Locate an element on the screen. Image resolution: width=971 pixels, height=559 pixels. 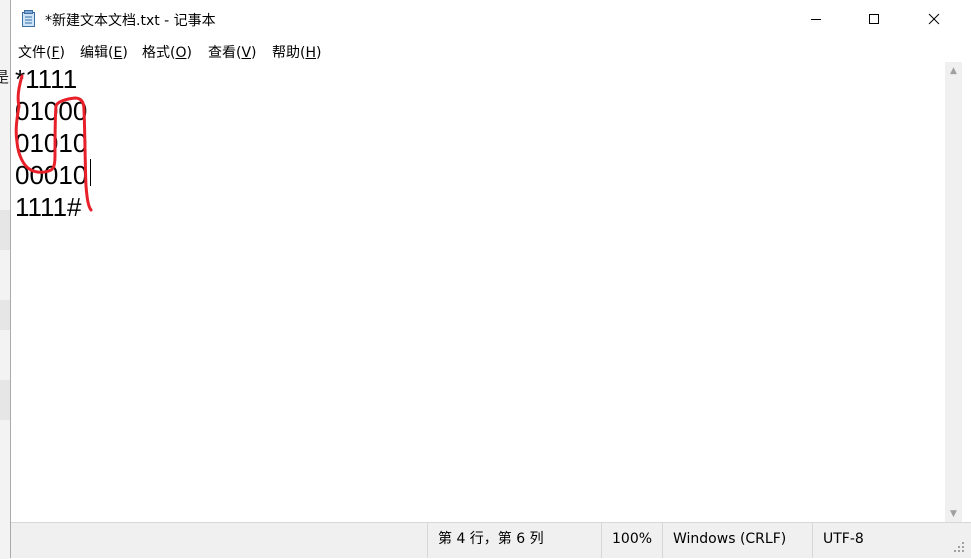
menu-view-label: 查看( is located at coordinates (225, 53).